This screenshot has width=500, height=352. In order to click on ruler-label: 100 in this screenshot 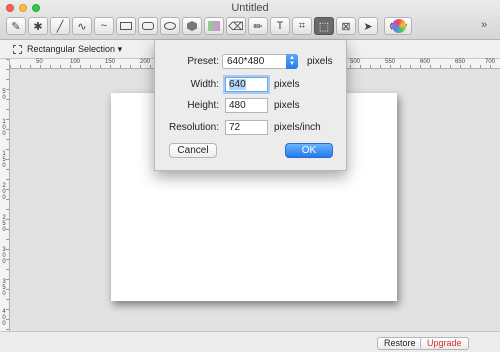, I will do `click(75, 62)`.